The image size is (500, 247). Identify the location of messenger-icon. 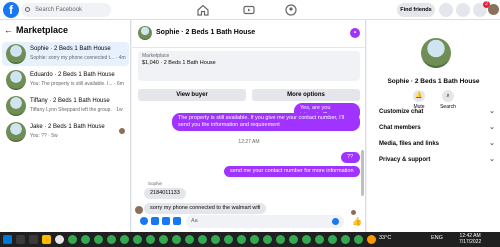
(463, 10).